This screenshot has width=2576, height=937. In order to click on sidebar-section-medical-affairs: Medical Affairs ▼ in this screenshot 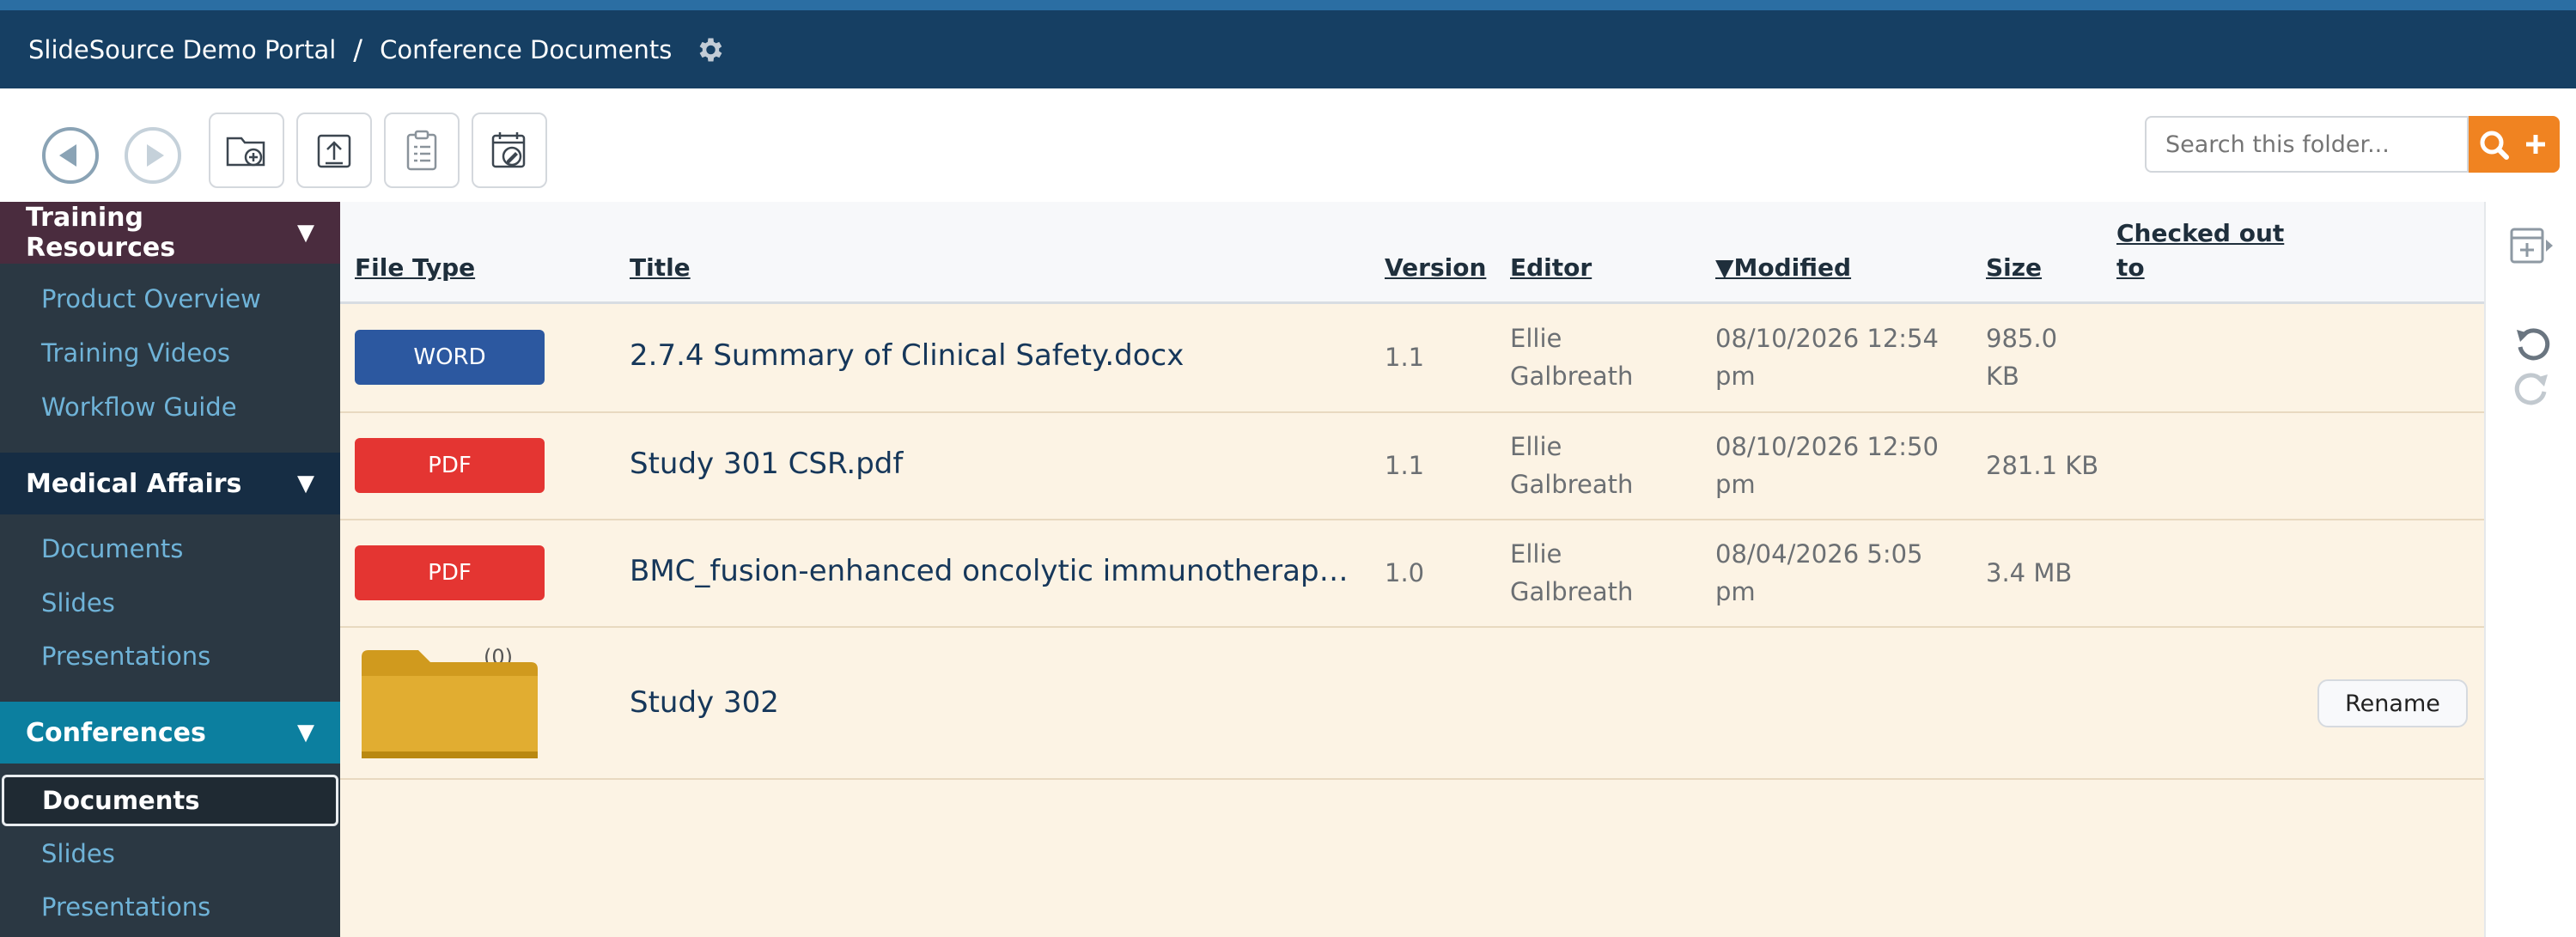, I will do `click(170, 484)`.